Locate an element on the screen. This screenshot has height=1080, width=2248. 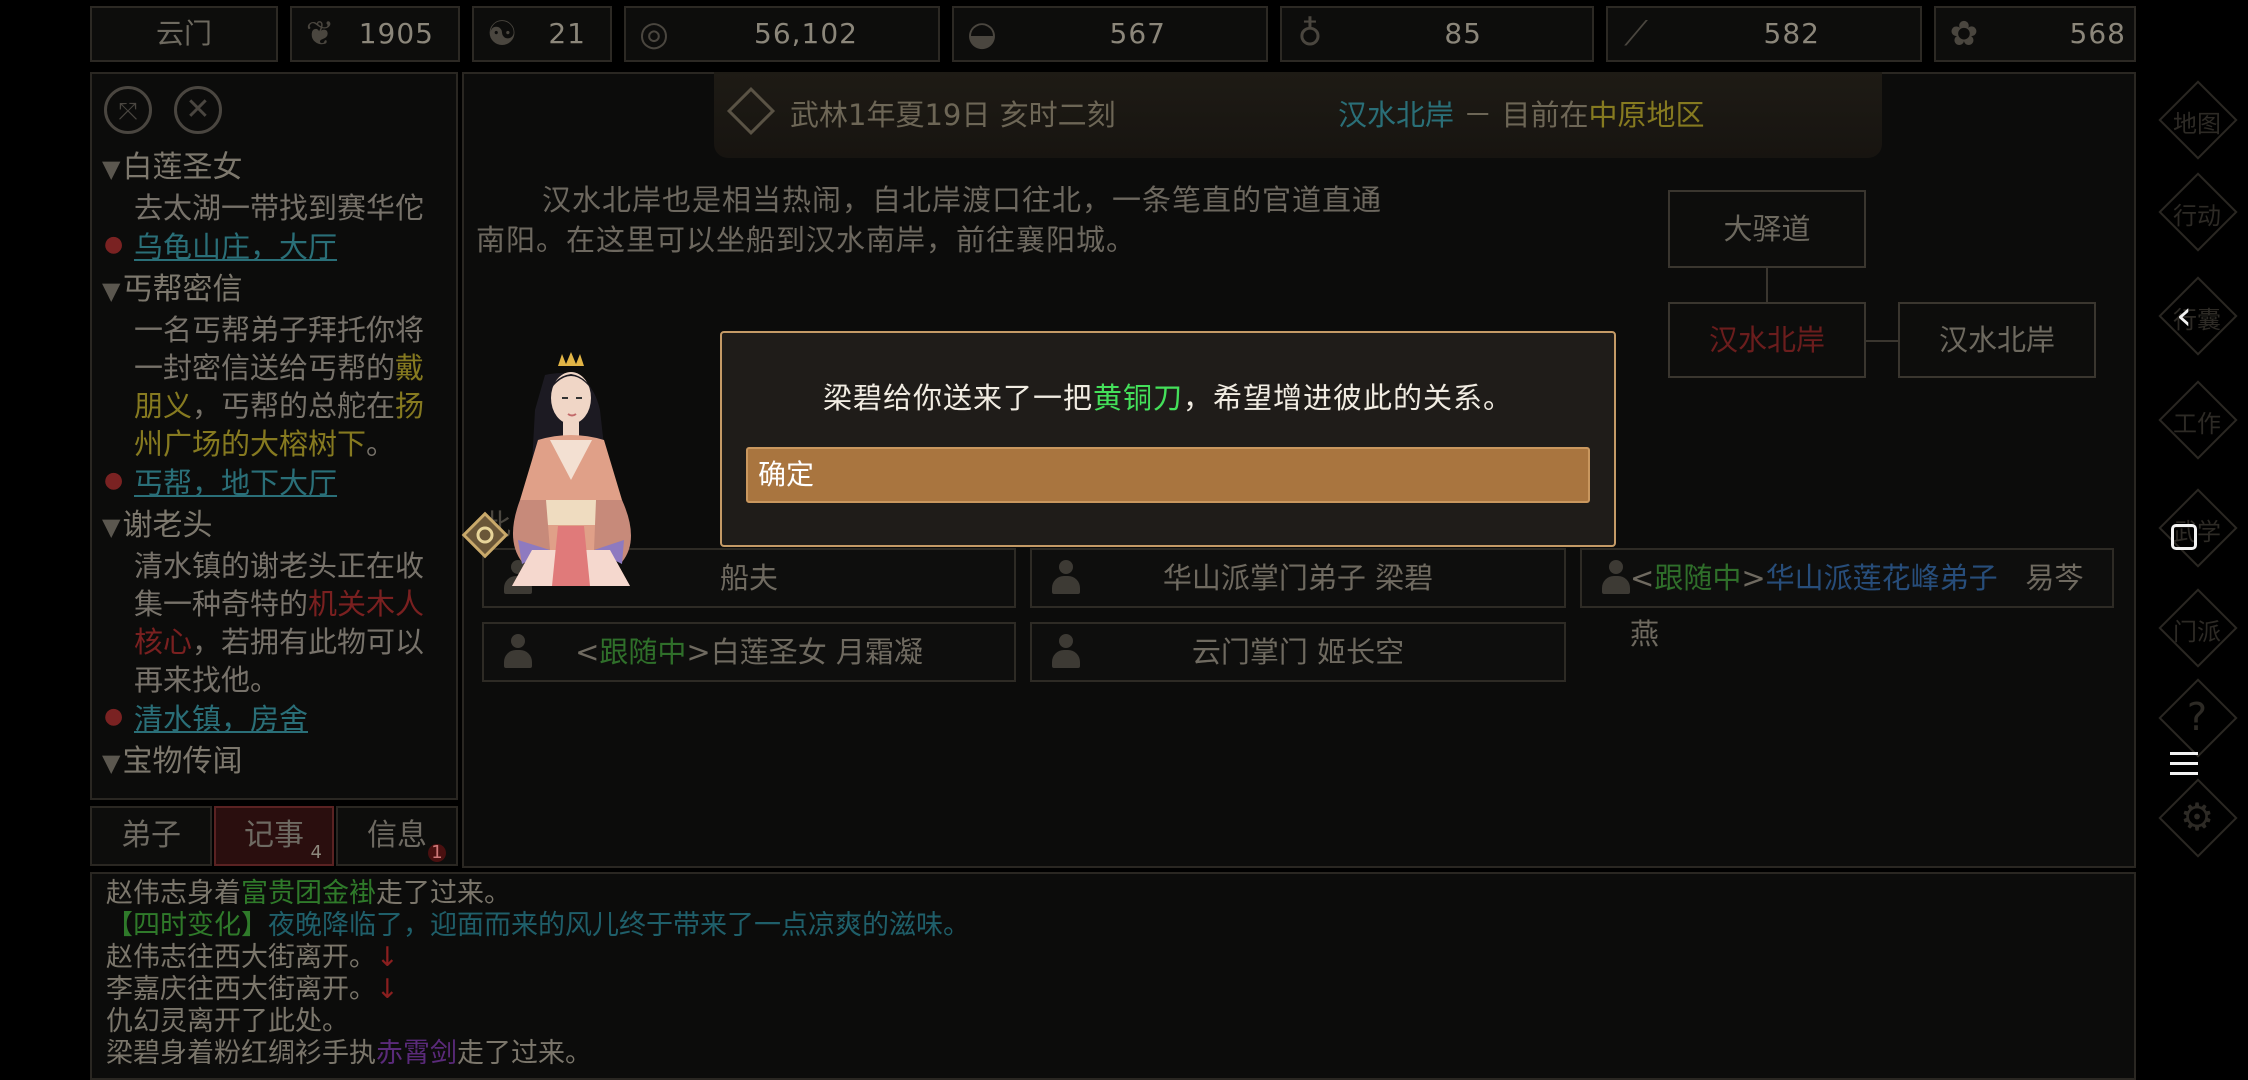
npc-button: 云门掌门 姬长空 is located at coordinates (1298, 652).